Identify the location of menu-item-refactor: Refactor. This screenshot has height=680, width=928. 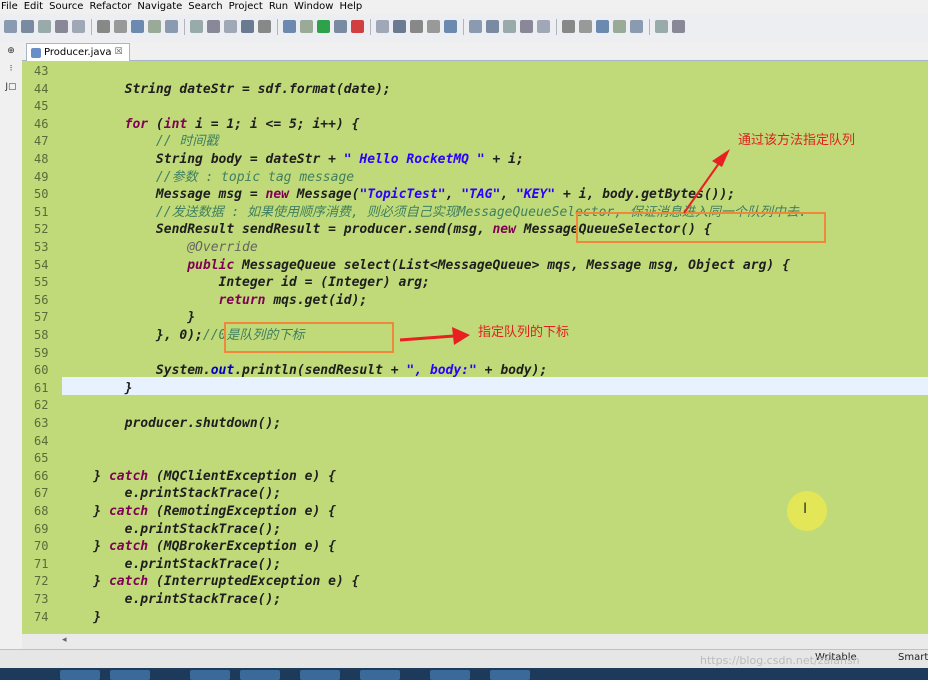
(112, 7).